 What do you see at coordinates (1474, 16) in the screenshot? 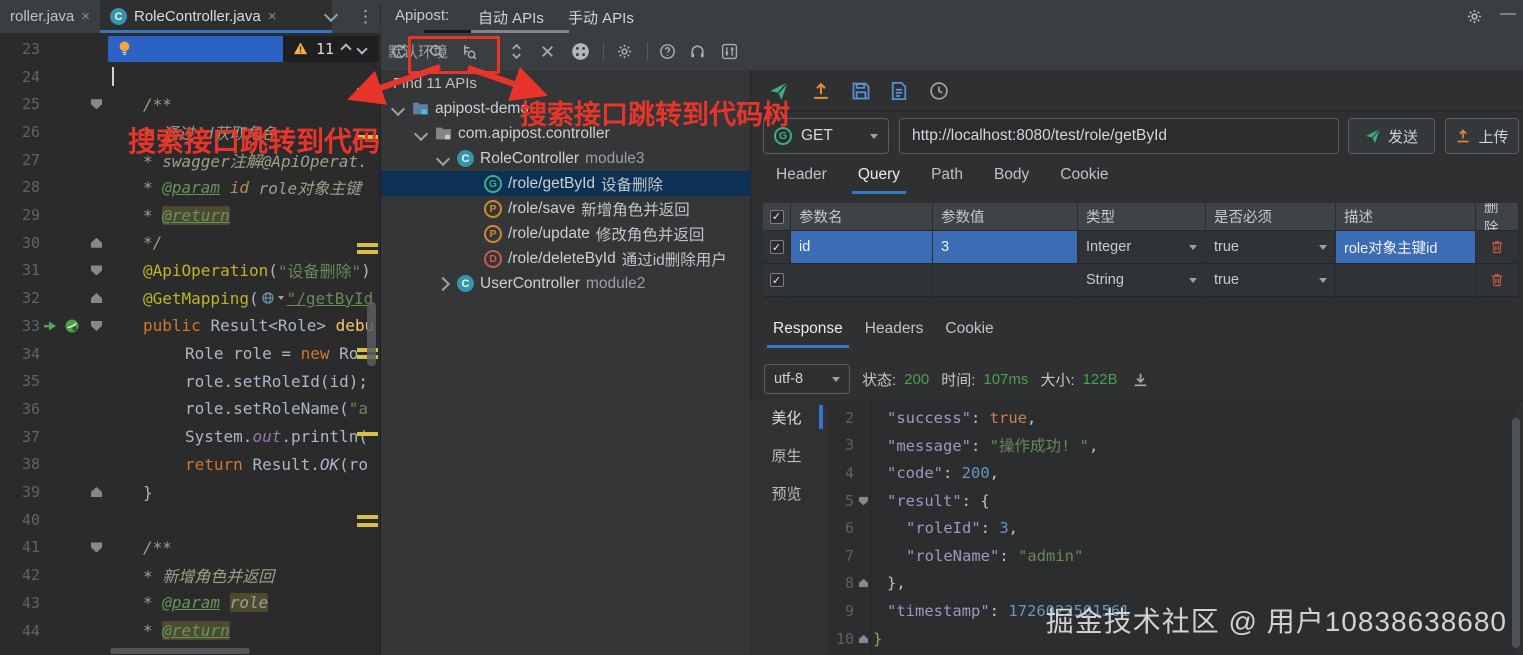
I see `settings-gear-icon` at bounding box center [1474, 16].